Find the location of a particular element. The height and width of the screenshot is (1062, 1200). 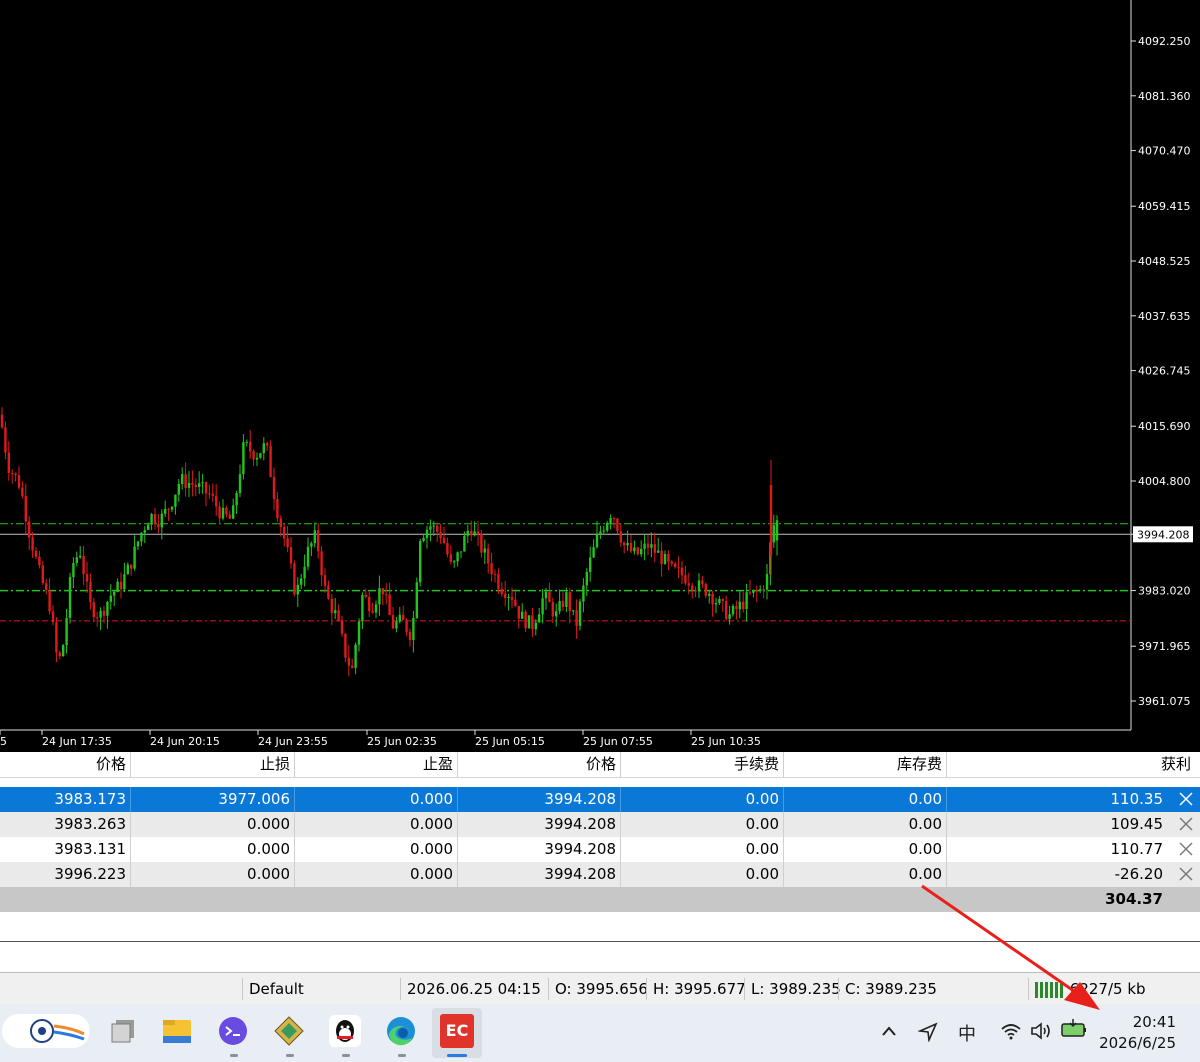

row-current-price: 3994.208 is located at coordinates (539, 849).